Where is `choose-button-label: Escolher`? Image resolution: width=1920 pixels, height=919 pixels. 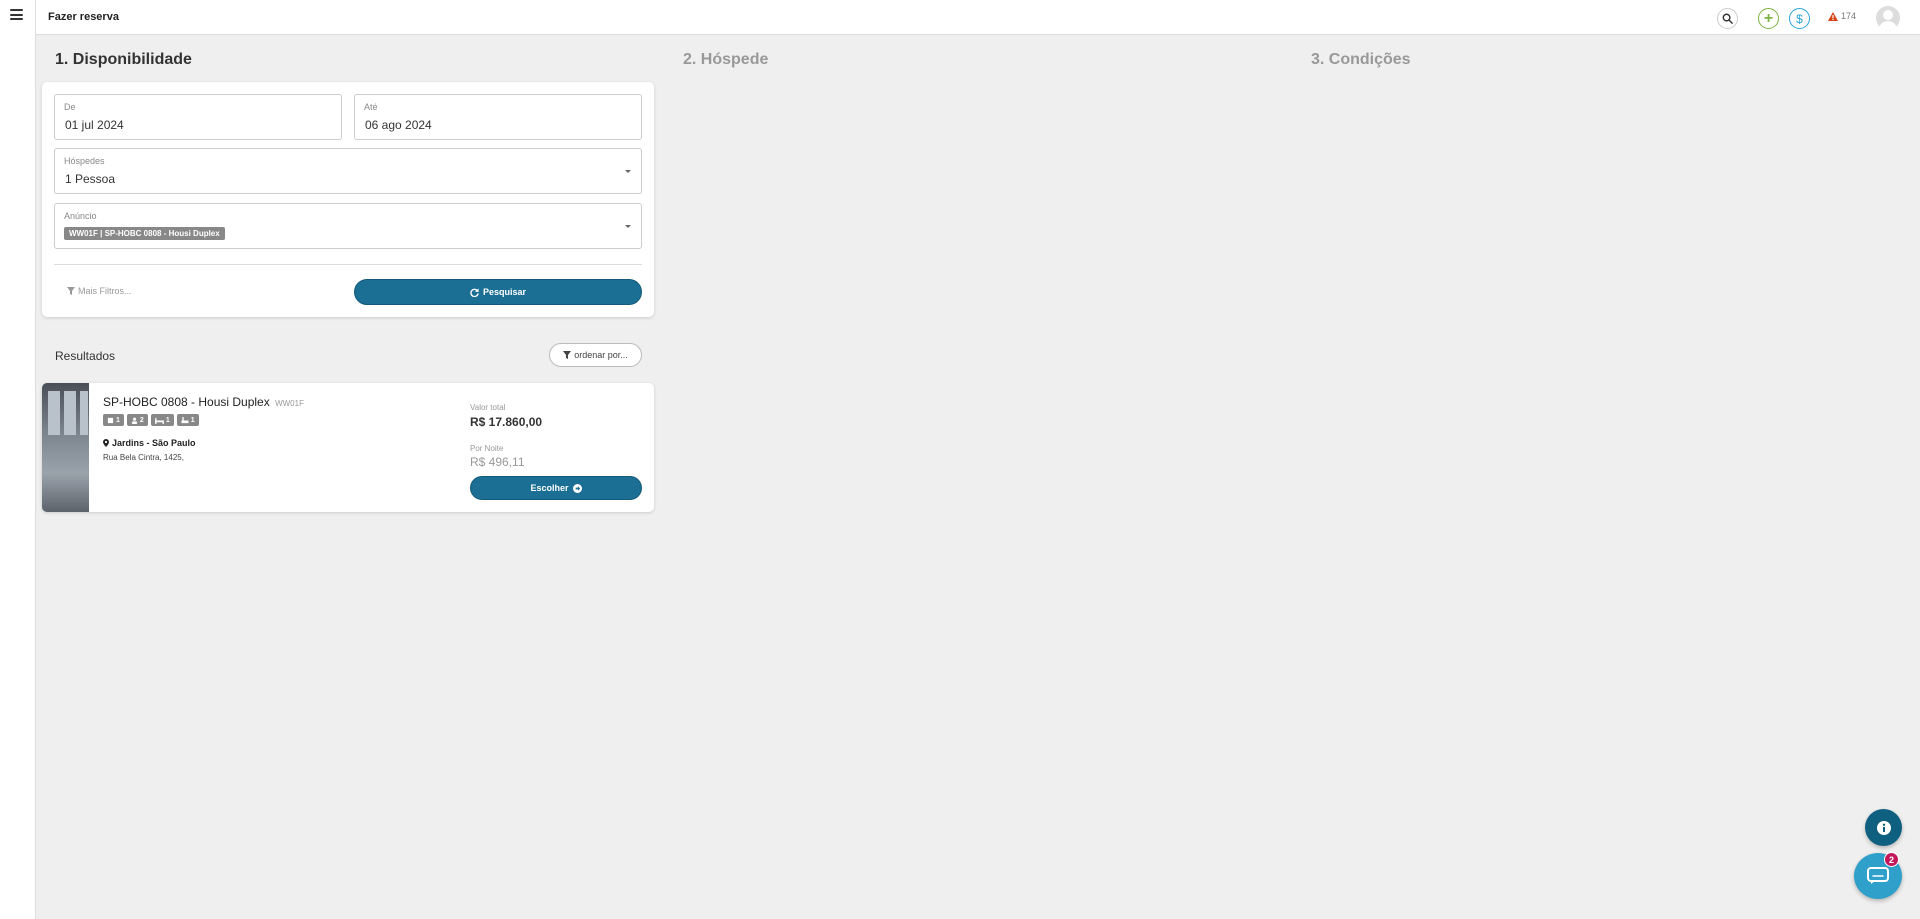
choose-button-label: Escolher is located at coordinates (549, 488).